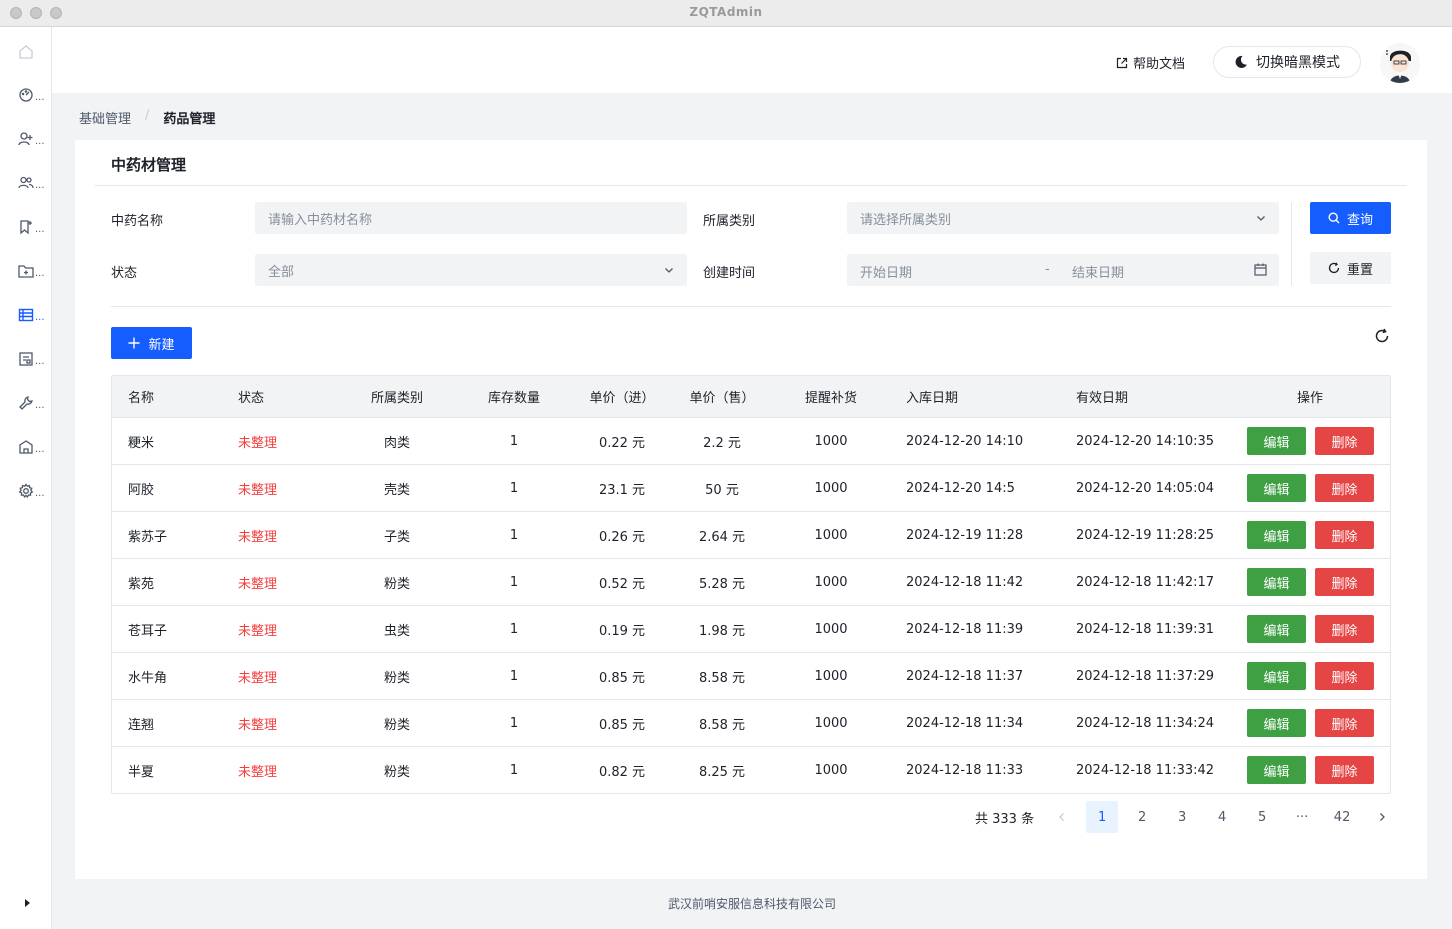 The height and width of the screenshot is (929, 1452). What do you see at coordinates (1150, 62) in the screenshot?
I see `help-docs-link: 帮助文档` at bounding box center [1150, 62].